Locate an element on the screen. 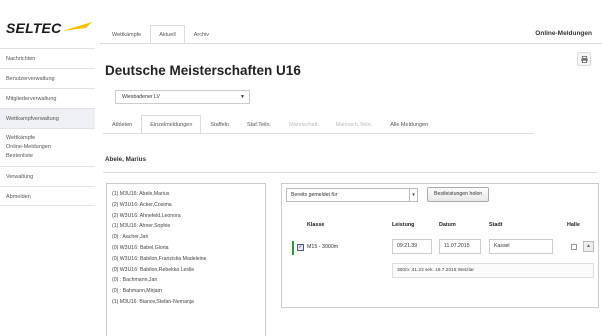 Image resolution: width=602 pixels, height=336 pixels. tab-mannschaft: Mannschaft is located at coordinates (303, 125).